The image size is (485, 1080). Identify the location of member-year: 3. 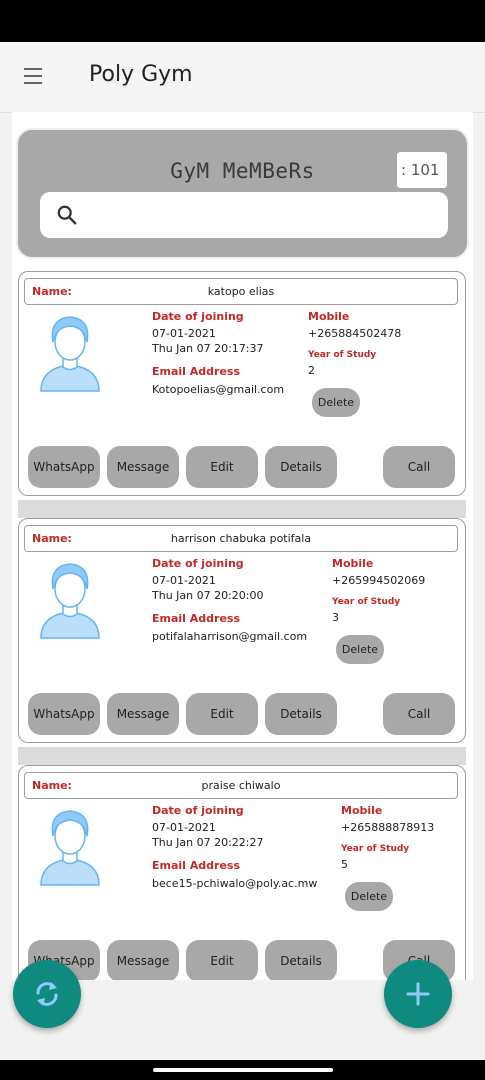
(335, 617).